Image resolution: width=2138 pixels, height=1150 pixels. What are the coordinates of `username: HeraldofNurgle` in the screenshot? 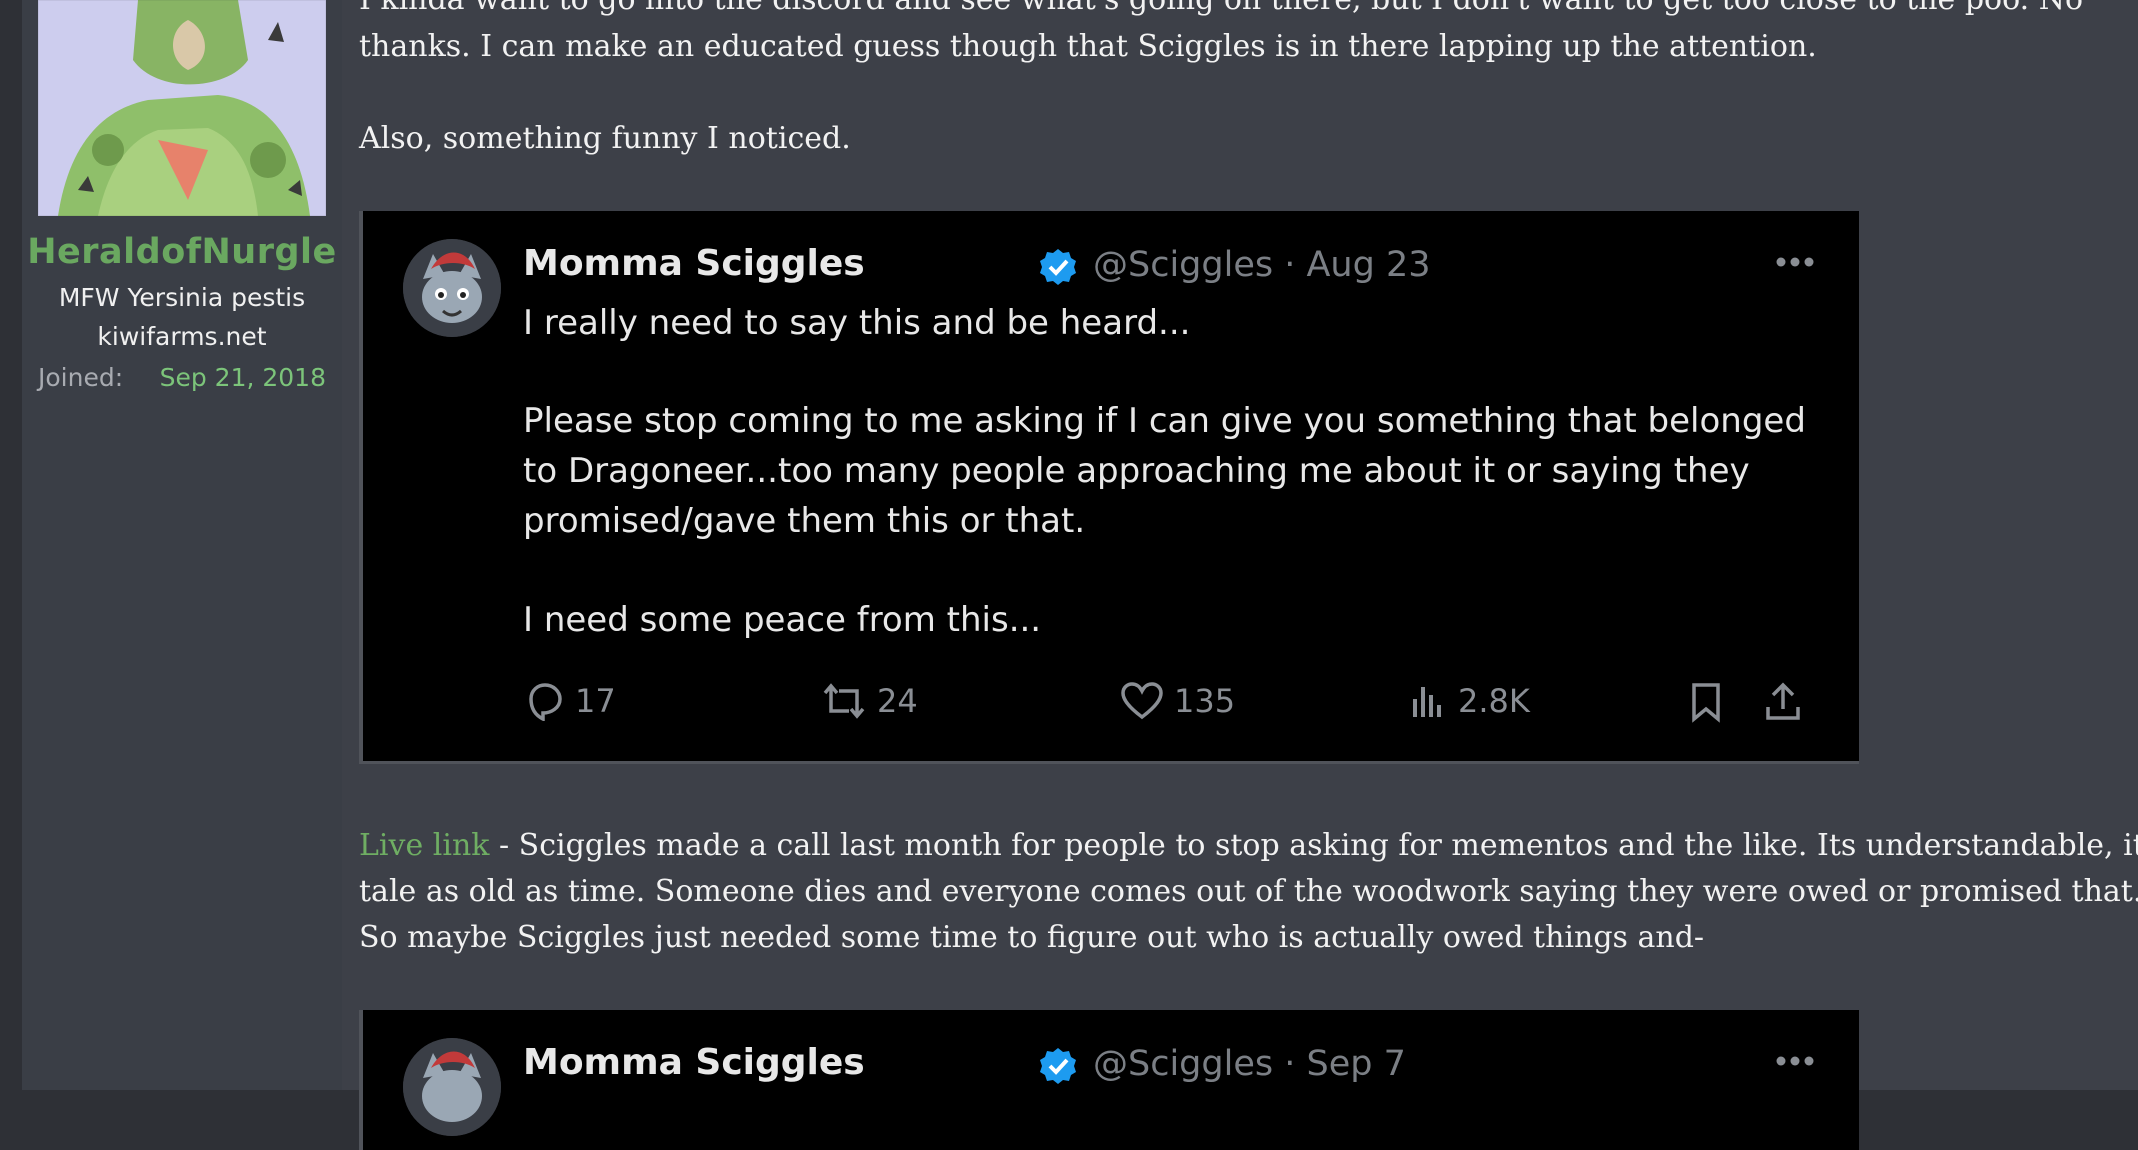 It's located at (182, 252).